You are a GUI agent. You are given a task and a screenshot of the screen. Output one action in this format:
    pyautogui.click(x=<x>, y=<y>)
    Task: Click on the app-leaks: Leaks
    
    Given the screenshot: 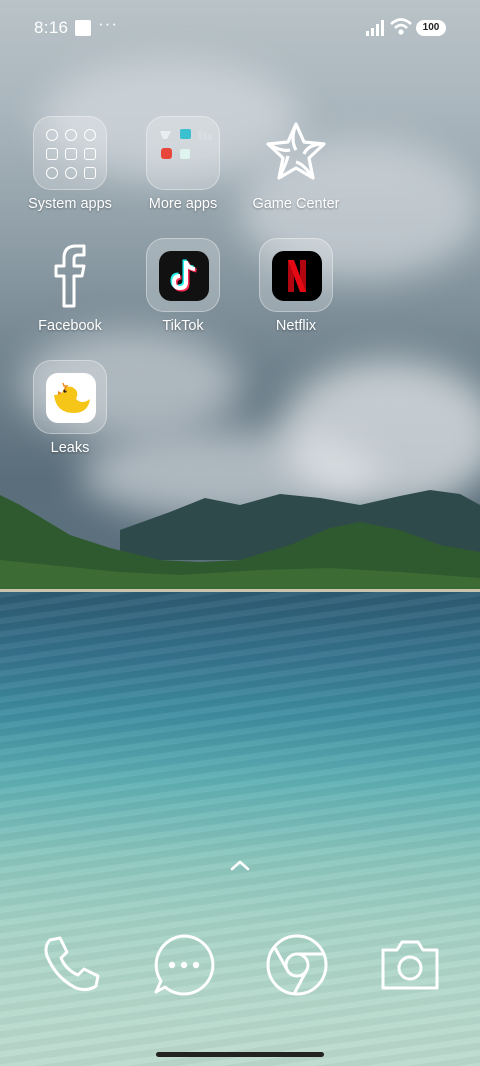 What is the action you would take?
    pyautogui.click(x=70, y=410)
    